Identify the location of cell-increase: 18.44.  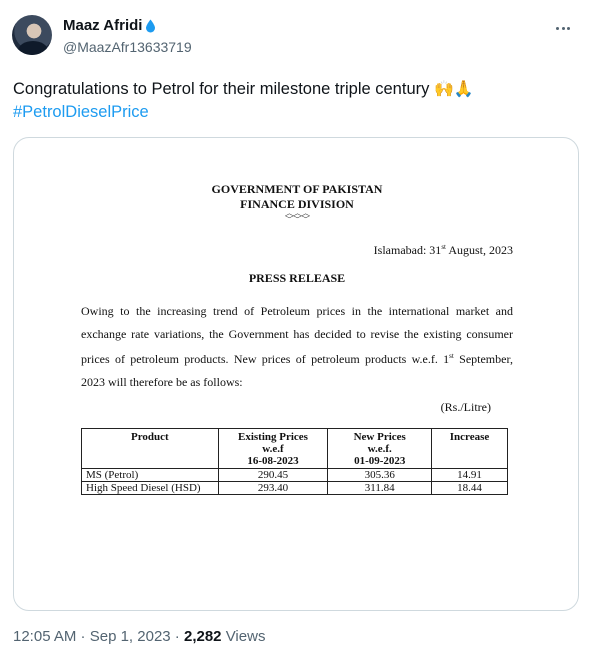
(469, 488).